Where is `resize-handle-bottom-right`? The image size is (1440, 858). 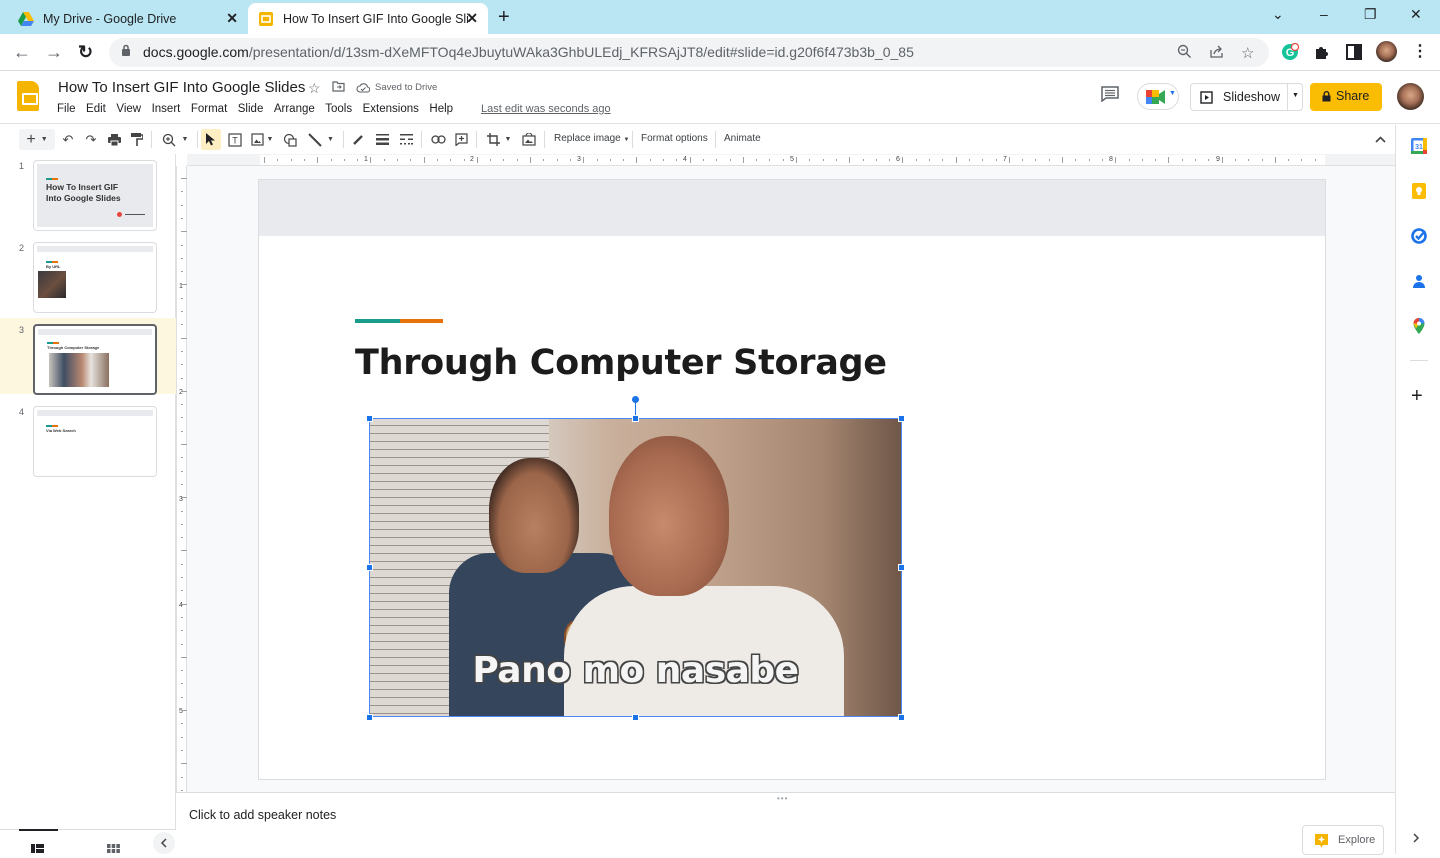
resize-handle-bottom-right is located at coordinates (901, 717).